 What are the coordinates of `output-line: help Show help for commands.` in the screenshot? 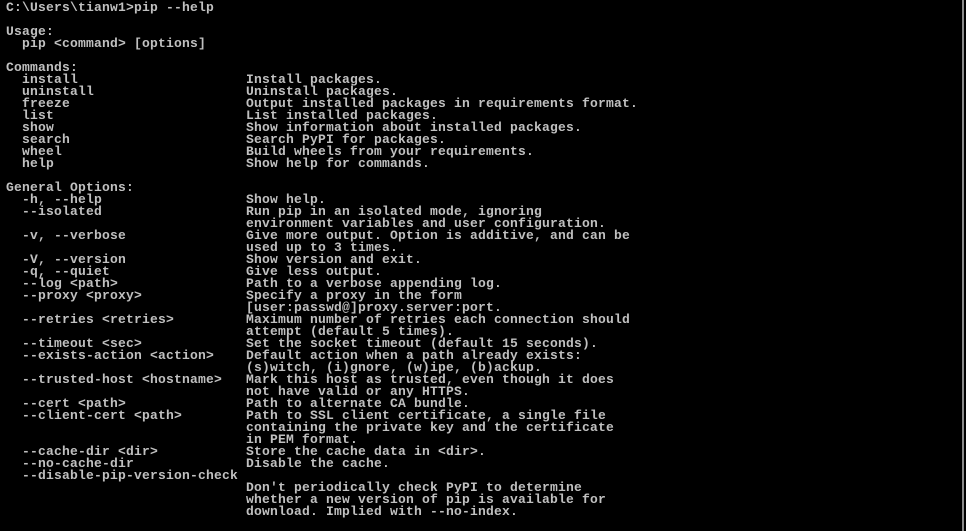 It's located at (322, 163).